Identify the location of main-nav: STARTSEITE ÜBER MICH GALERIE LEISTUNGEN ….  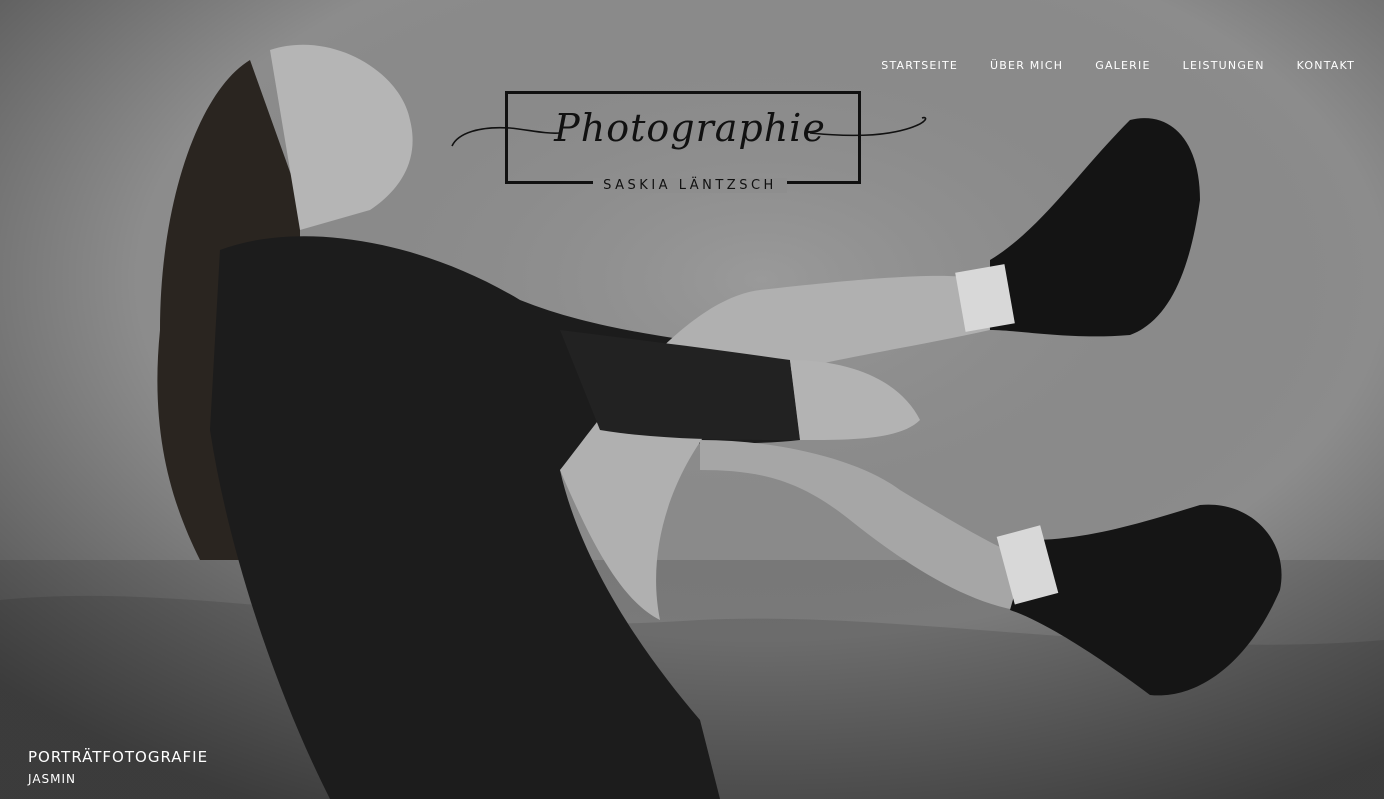
(1118, 66).